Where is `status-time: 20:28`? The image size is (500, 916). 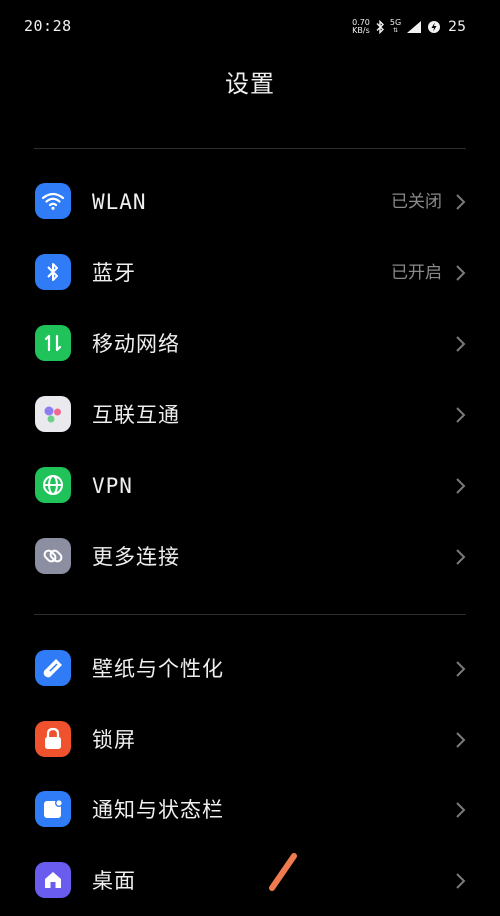 status-time: 20:28 is located at coordinates (48, 26).